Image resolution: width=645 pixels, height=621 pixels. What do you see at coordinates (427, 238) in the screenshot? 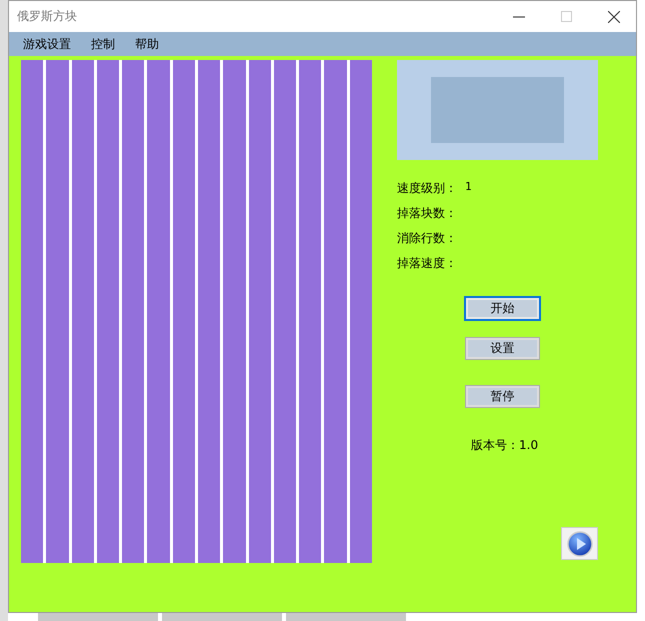
I see `stat-label: 消除行数：` at bounding box center [427, 238].